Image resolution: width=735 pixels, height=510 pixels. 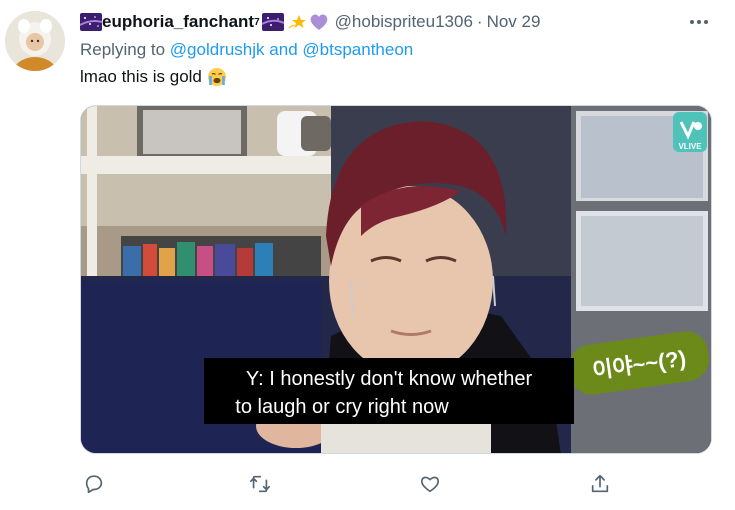 I want to click on display-name: euphoria_fanchant, so click(x=178, y=22).